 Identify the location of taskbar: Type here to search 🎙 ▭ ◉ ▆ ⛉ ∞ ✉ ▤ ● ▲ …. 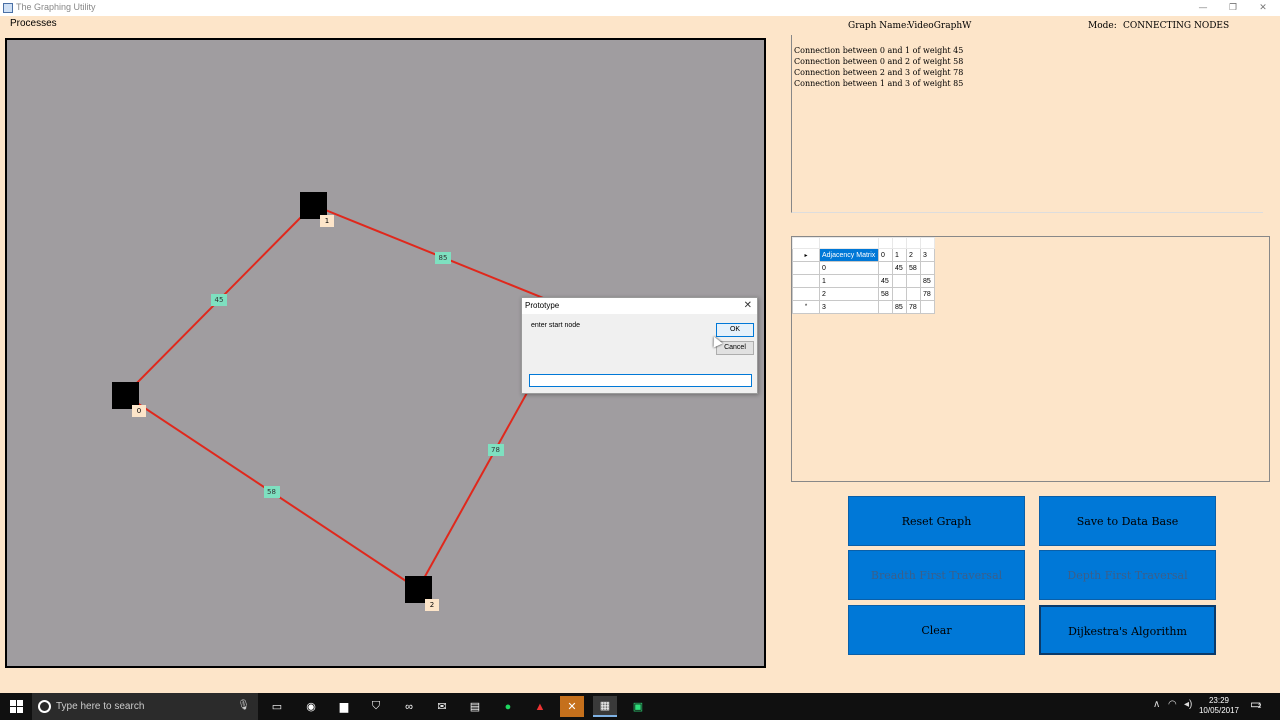
(640, 706).